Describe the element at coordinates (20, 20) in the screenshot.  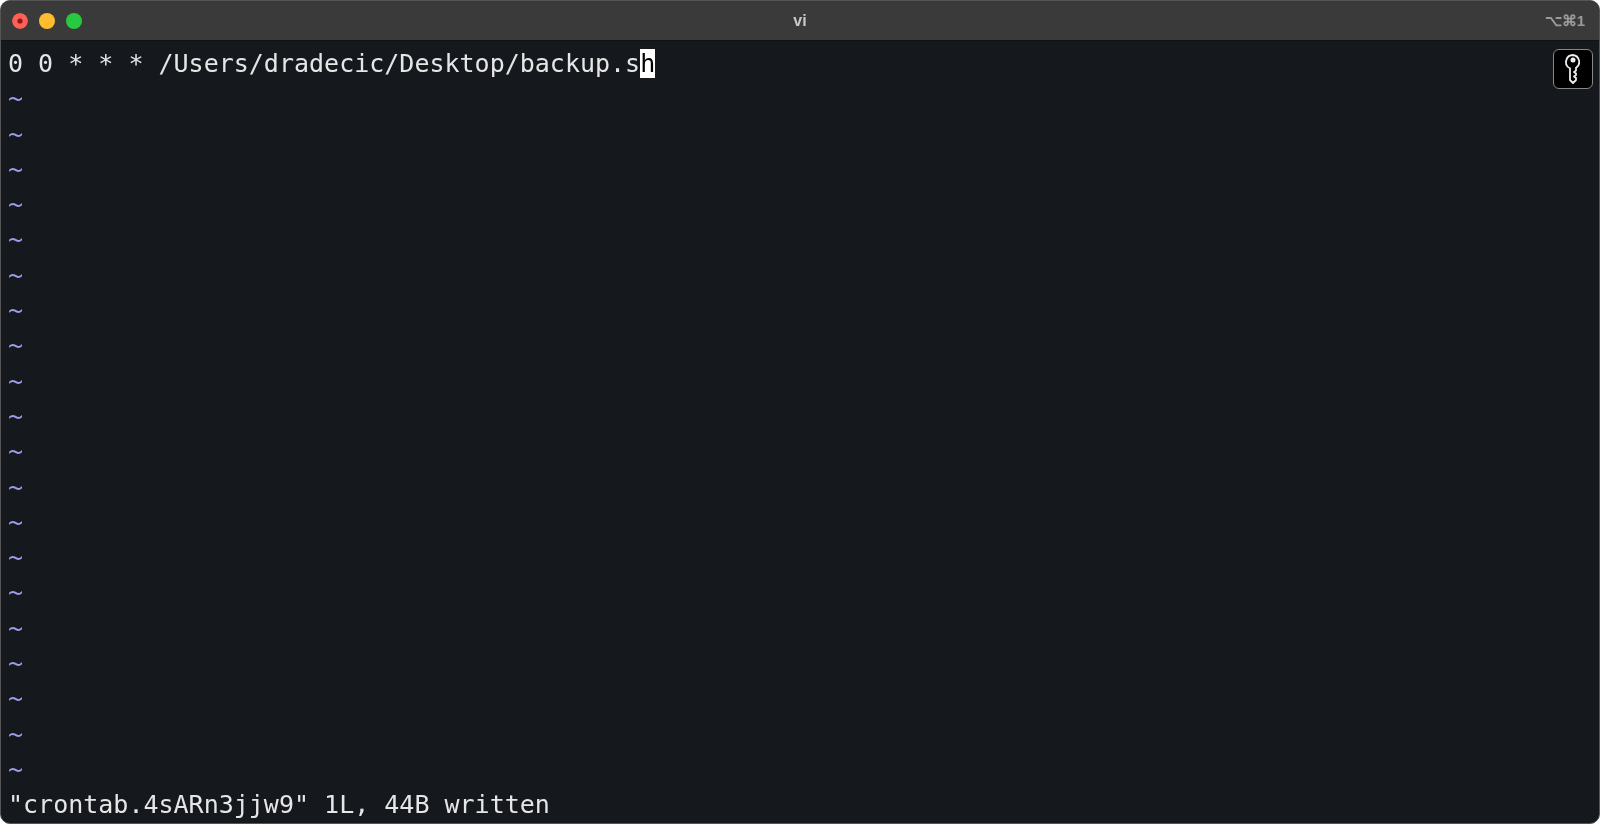
I see `close-button` at that location.